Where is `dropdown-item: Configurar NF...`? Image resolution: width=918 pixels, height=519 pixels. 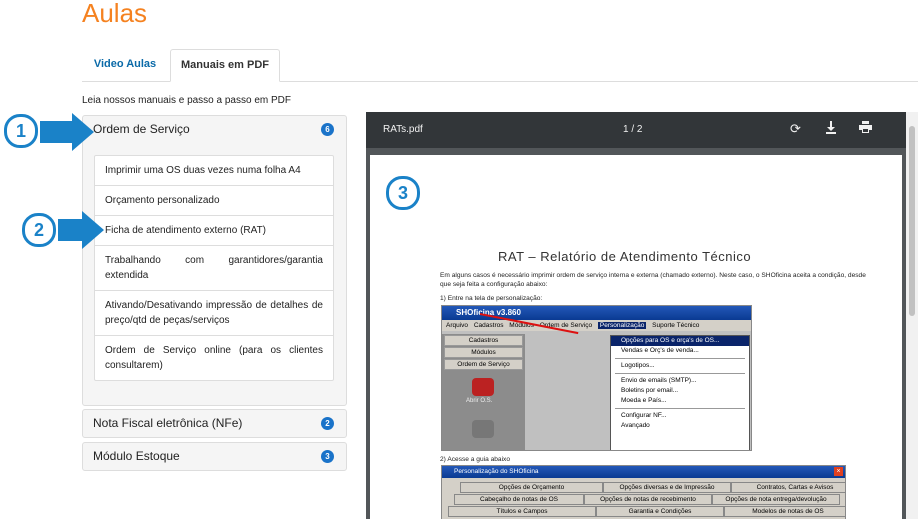 dropdown-item: Configurar NF... is located at coordinates (644, 415).